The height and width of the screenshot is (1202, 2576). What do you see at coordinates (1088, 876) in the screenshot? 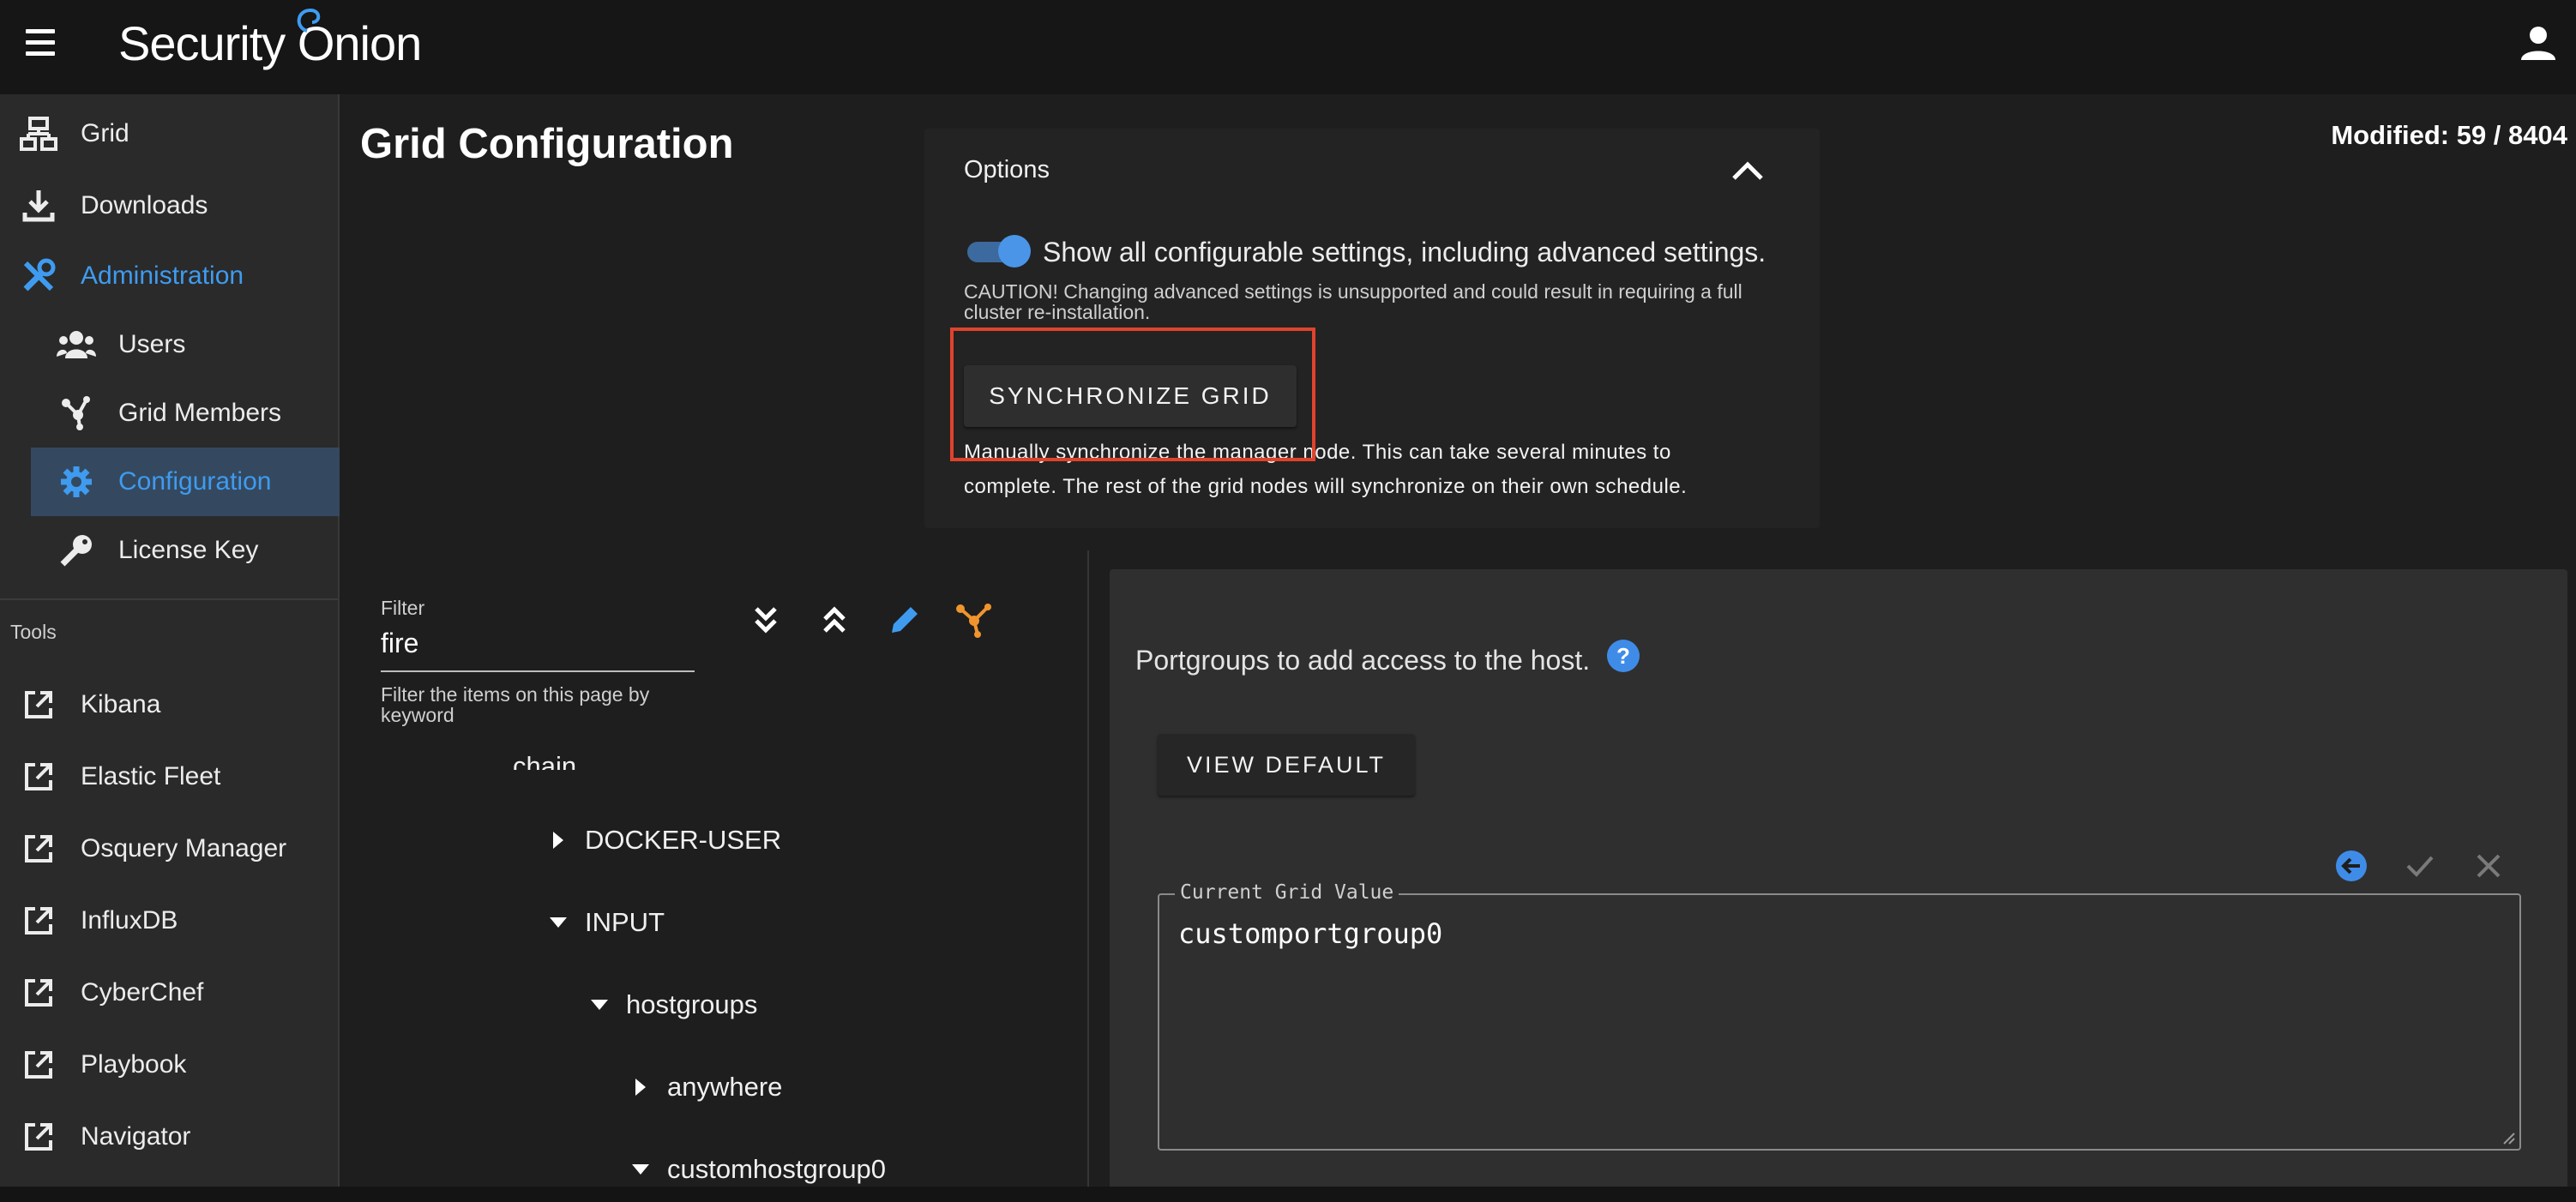
I see `tree-divider` at bounding box center [1088, 876].